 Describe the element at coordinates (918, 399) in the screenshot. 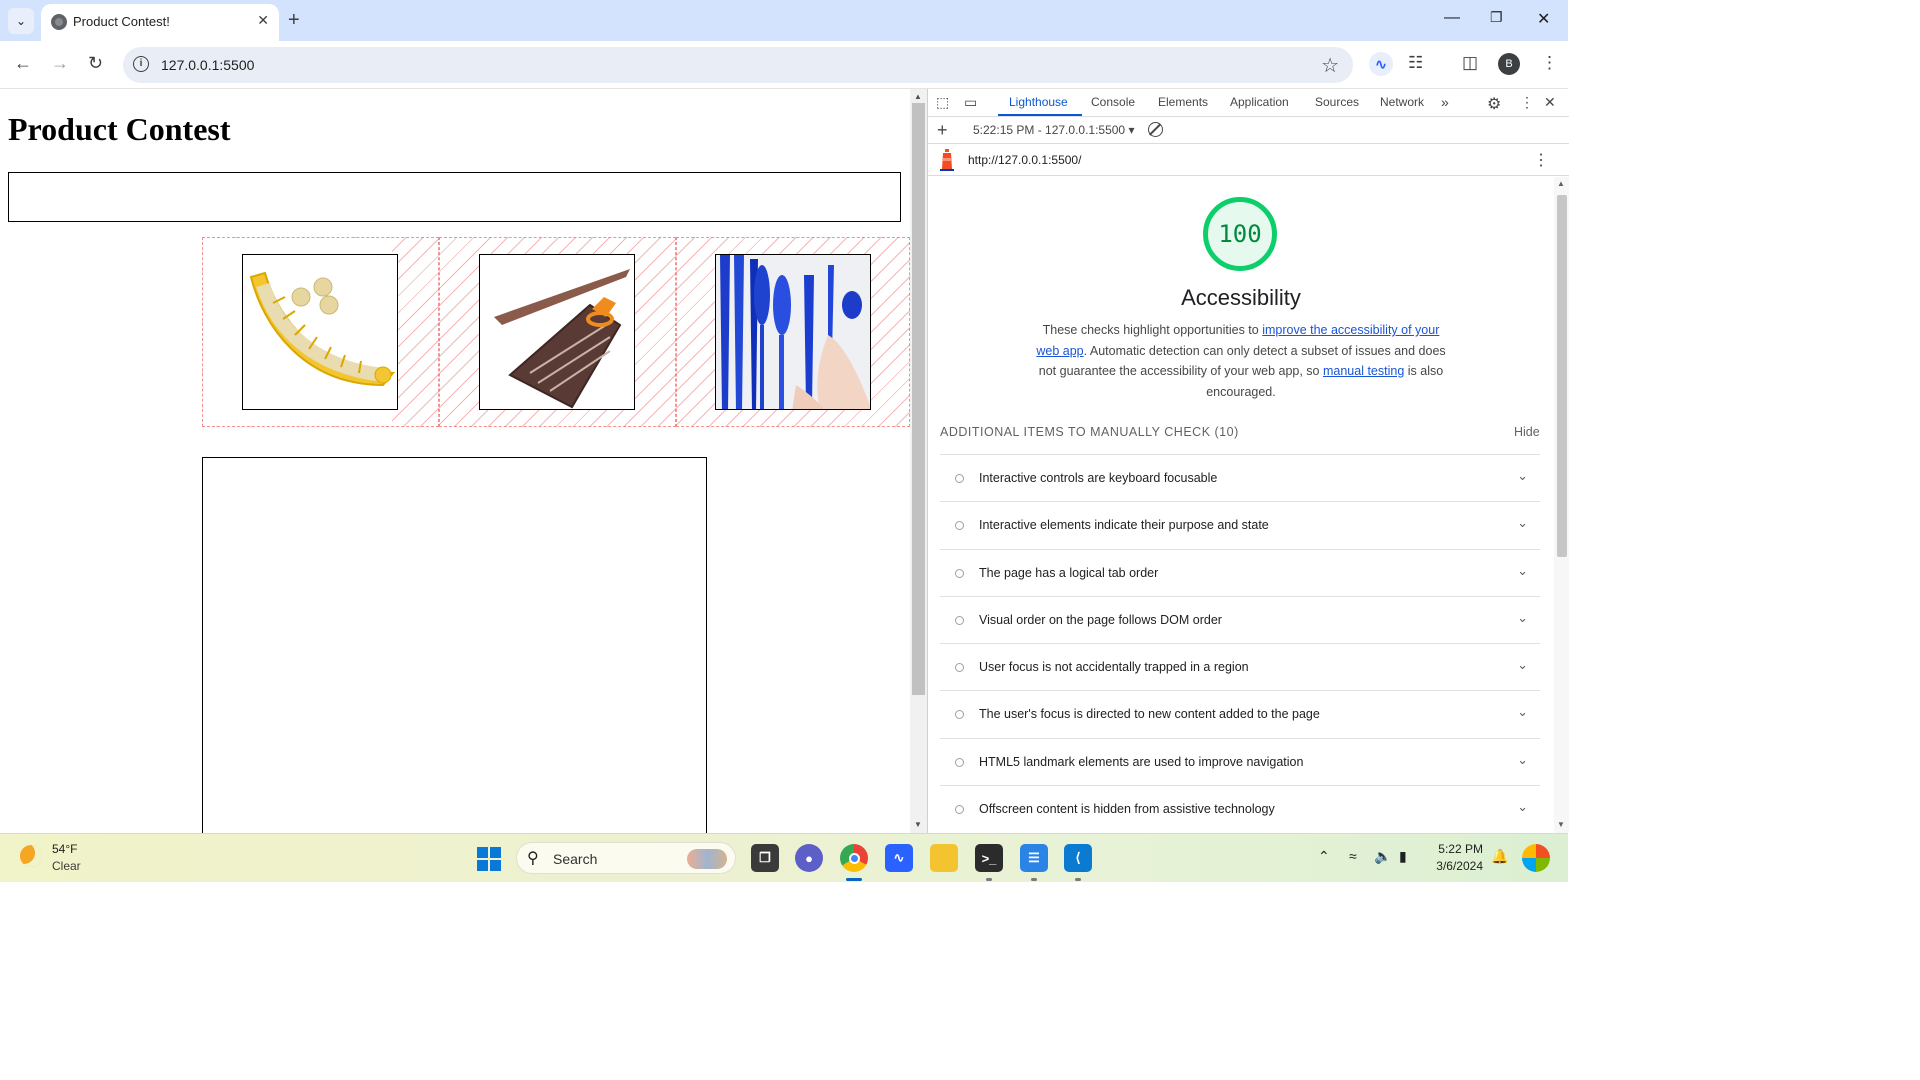

I see `page-scroll-thumb` at that location.